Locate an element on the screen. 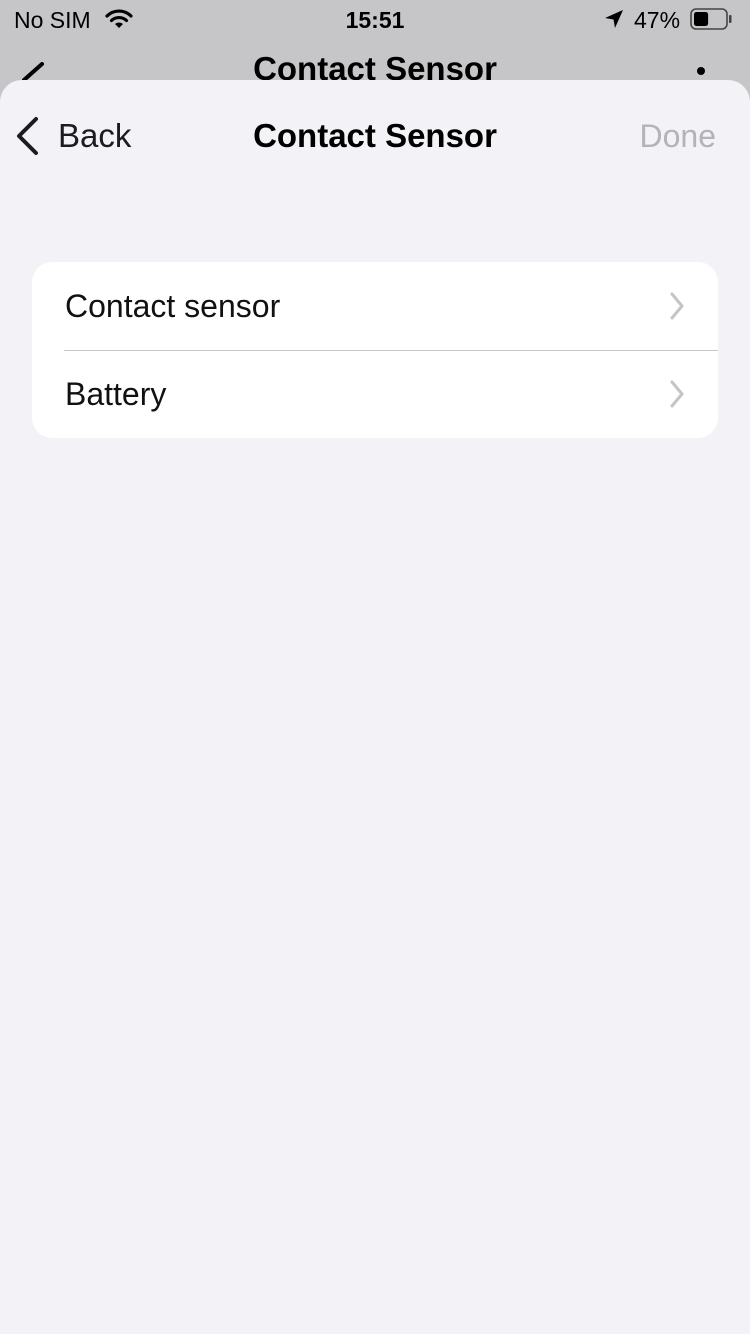 This screenshot has width=750, height=1334. list-item-label: Contact sensor is located at coordinates (173, 306).